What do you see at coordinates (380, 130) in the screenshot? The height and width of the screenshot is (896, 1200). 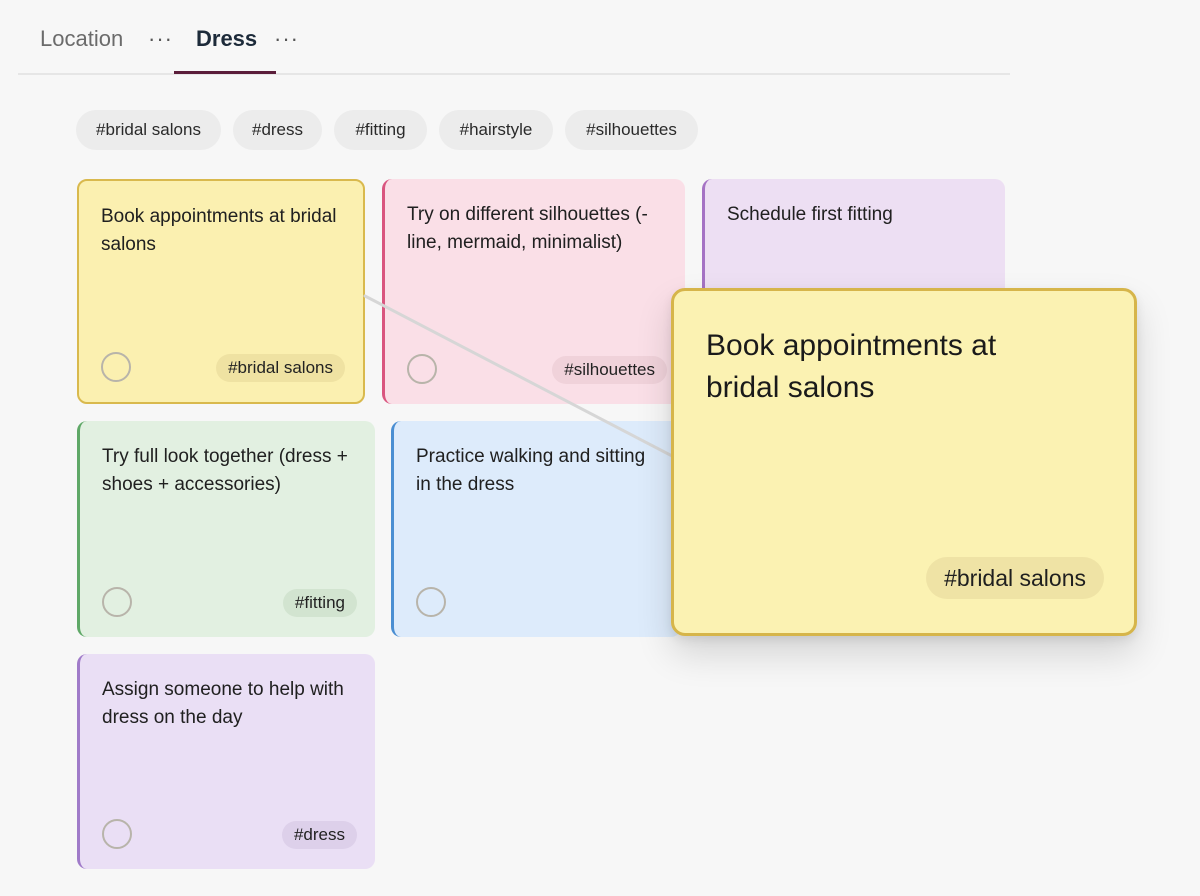 I see `filter-chip-fitting: #fitting` at bounding box center [380, 130].